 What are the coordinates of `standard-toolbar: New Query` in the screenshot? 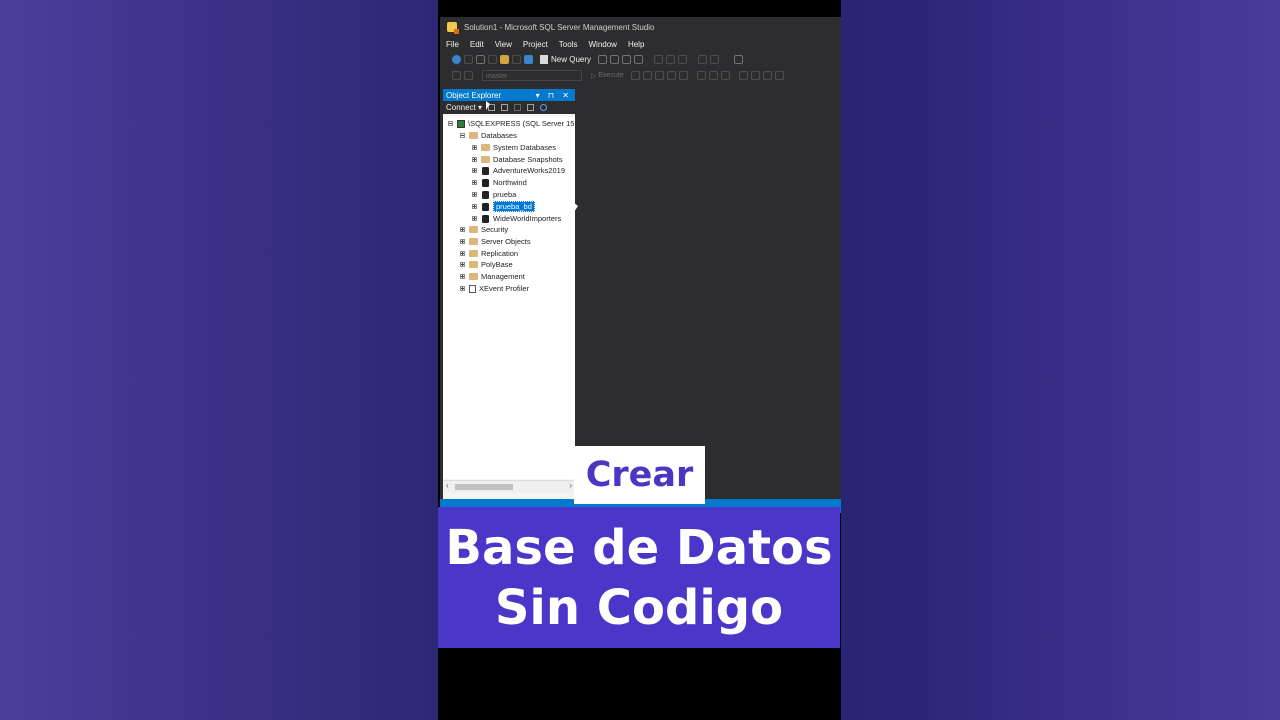 It's located at (640, 59).